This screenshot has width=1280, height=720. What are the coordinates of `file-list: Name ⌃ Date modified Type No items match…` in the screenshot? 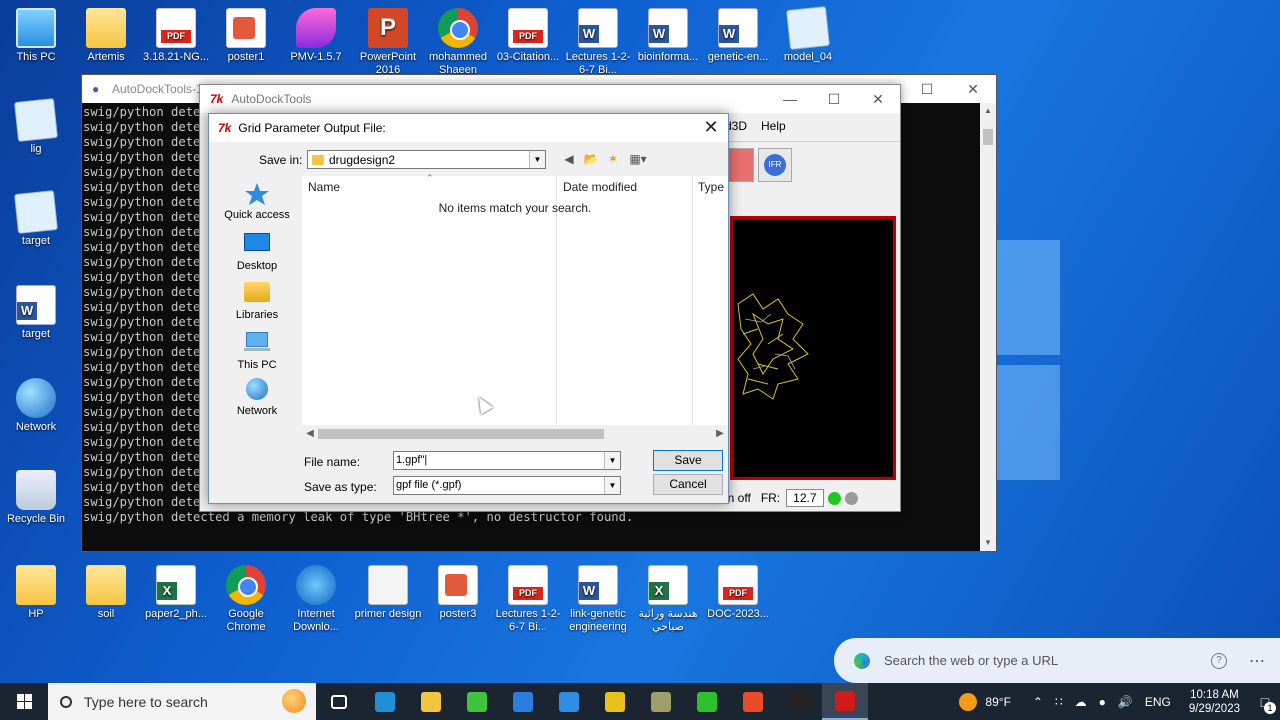 It's located at (515, 307).